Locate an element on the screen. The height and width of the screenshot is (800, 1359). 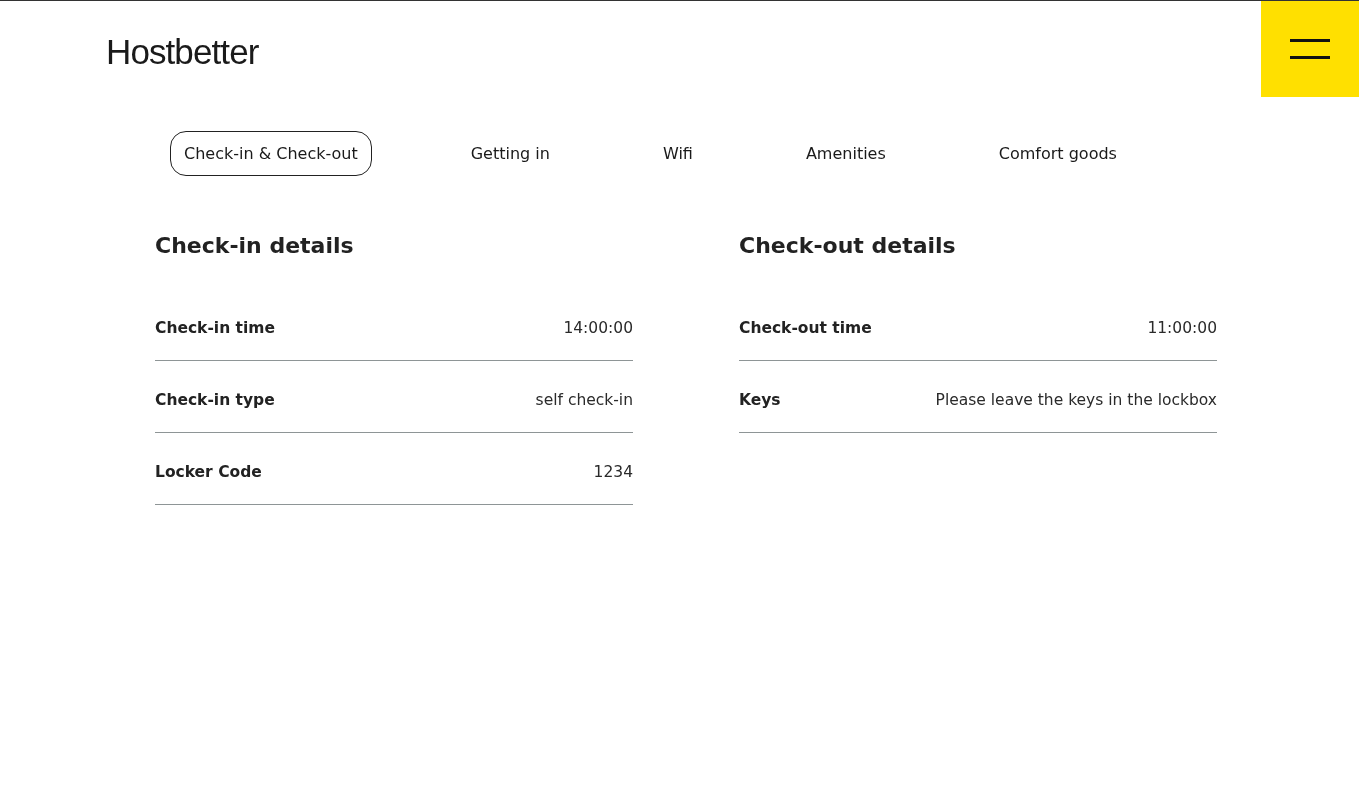
detail-value: 14:00:00 is located at coordinates (598, 328).